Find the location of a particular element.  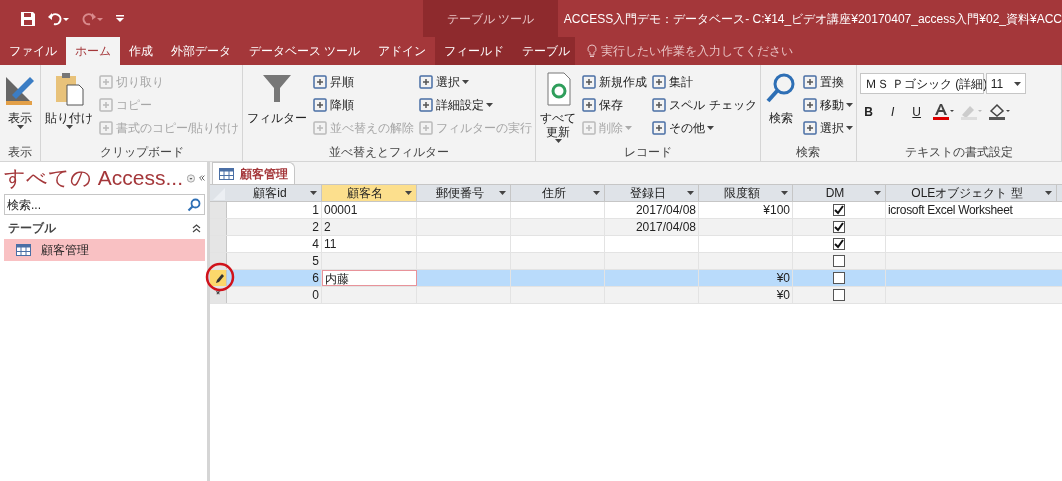

ribbon-button: その他 is located at coordinates (683, 127).